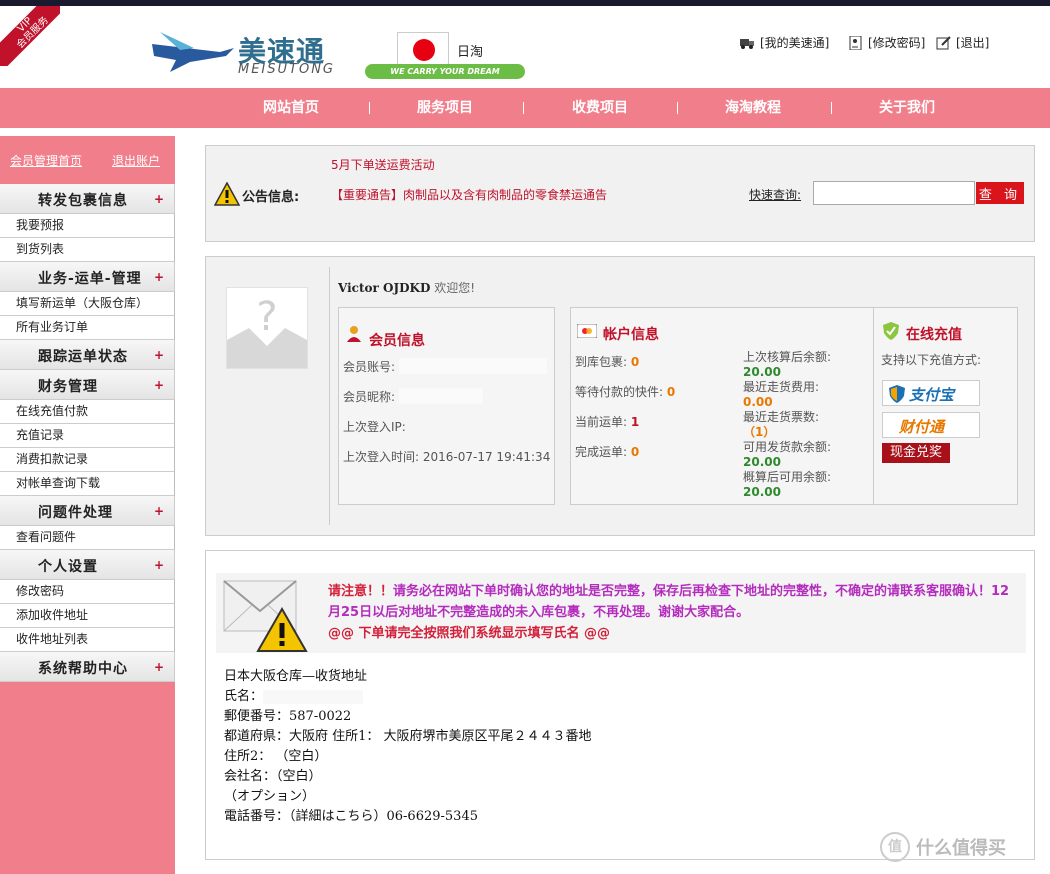 The height and width of the screenshot is (874, 1050). I want to click on sidebar-group-help: 系统帮助中心 +, so click(87, 667).